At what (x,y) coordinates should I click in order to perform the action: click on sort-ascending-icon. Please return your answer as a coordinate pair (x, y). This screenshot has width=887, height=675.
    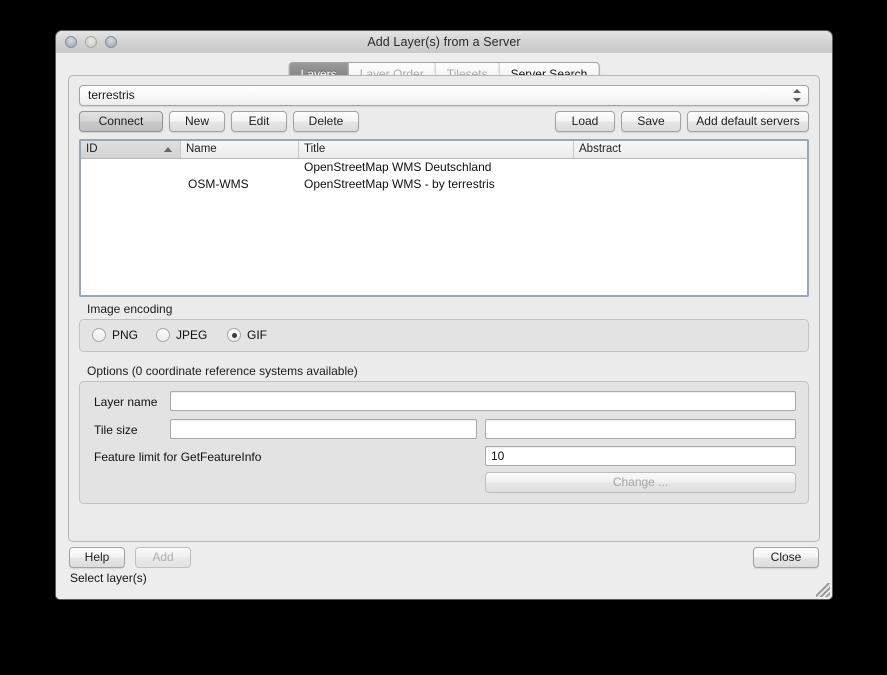
    Looking at the image, I should click on (168, 149).